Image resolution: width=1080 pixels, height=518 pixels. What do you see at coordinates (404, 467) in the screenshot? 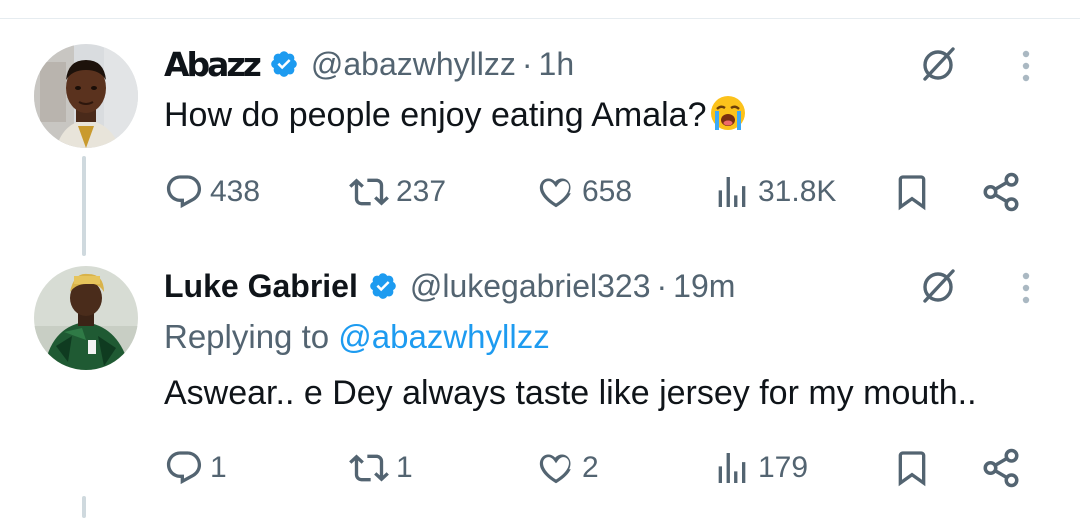
I see `repost-count: 1` at bounding box center [404, 467].